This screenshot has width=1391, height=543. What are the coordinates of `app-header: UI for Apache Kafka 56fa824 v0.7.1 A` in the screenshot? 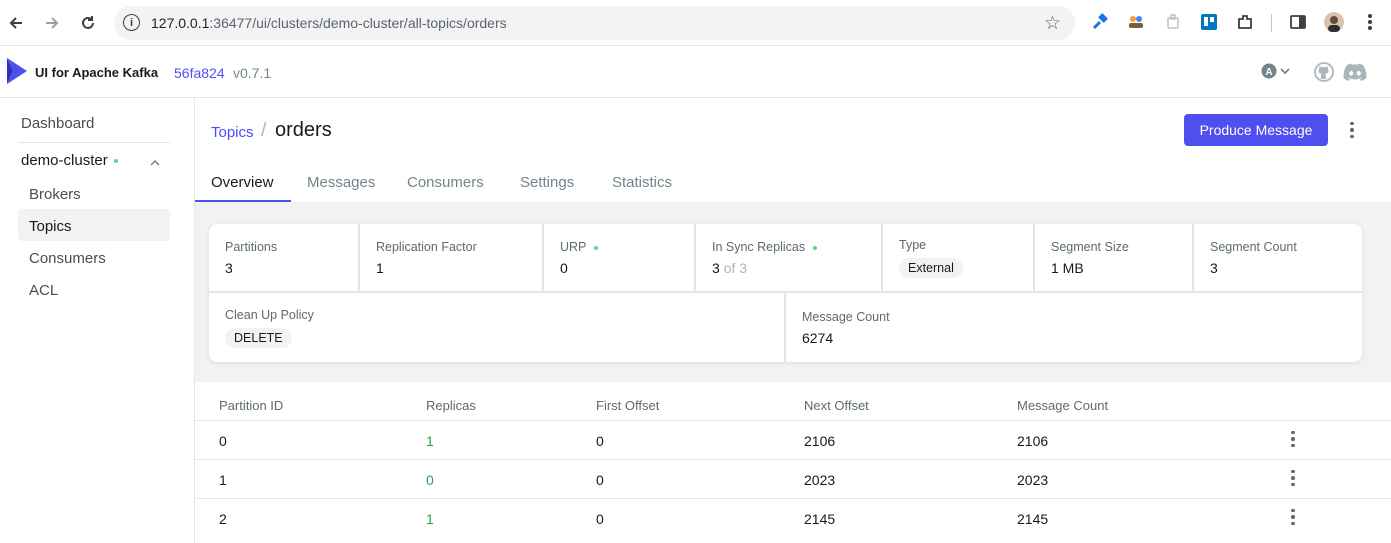 It's located at (695, 72).